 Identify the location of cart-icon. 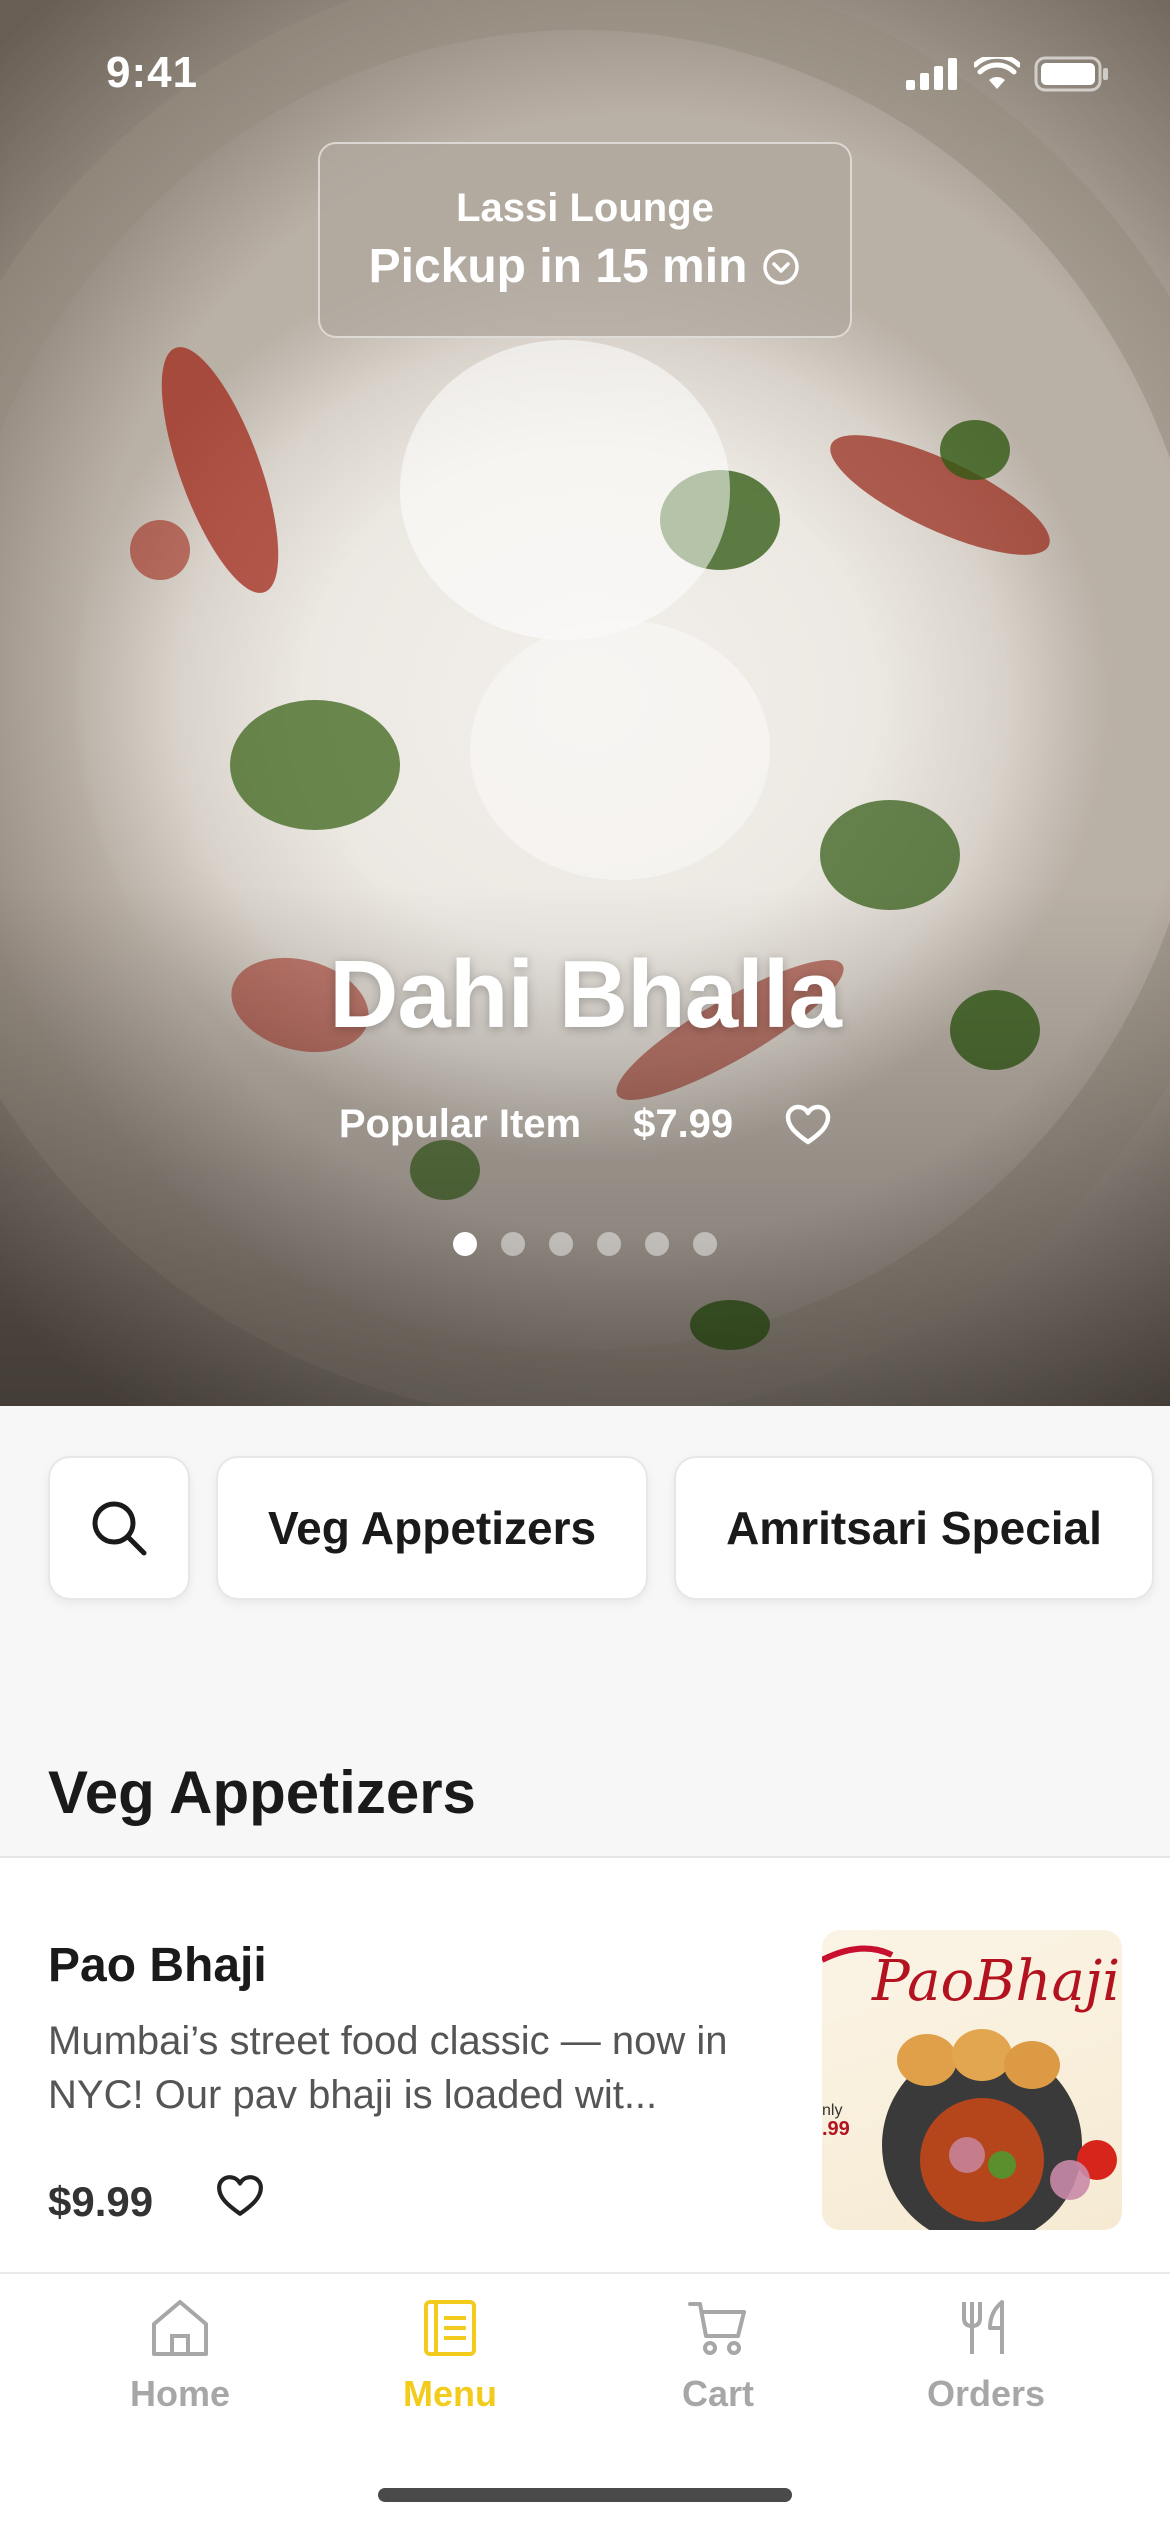
(717, 2328).